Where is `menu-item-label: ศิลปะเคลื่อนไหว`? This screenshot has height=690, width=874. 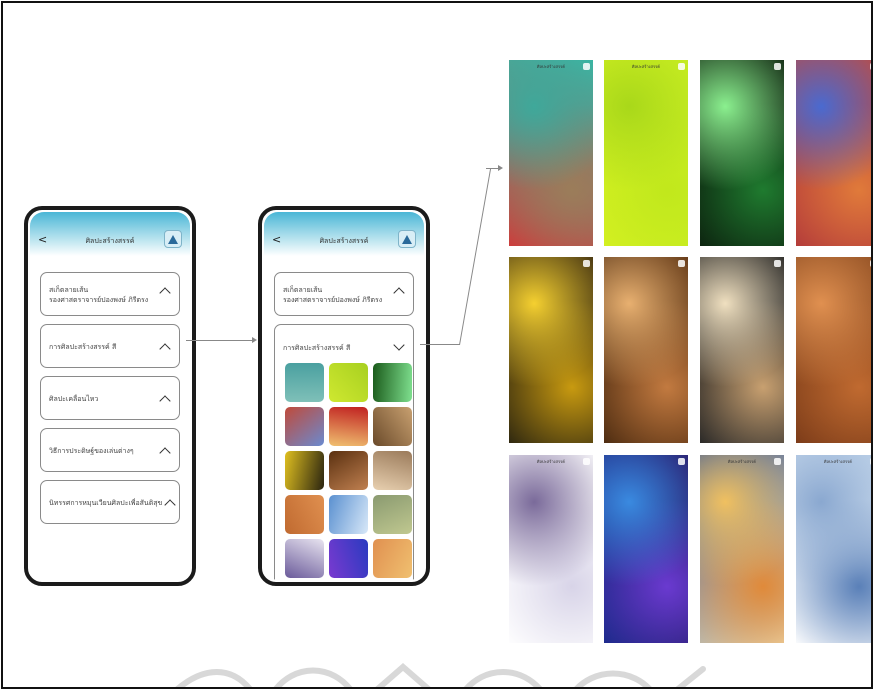 menu-item-label: ศิลปะเคลื่อนไหว is located at coordinates (74, 399).